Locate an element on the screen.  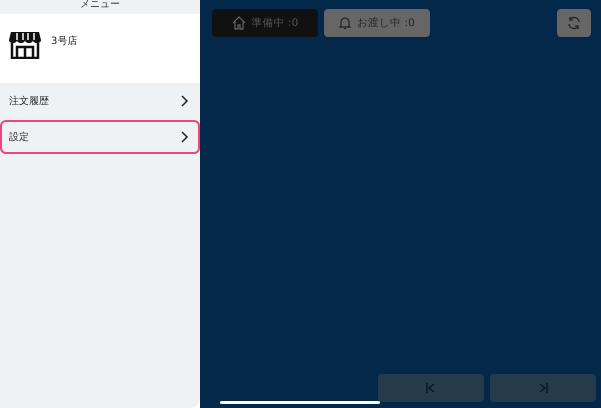
first-page-button is located at coordinates (431, 388).